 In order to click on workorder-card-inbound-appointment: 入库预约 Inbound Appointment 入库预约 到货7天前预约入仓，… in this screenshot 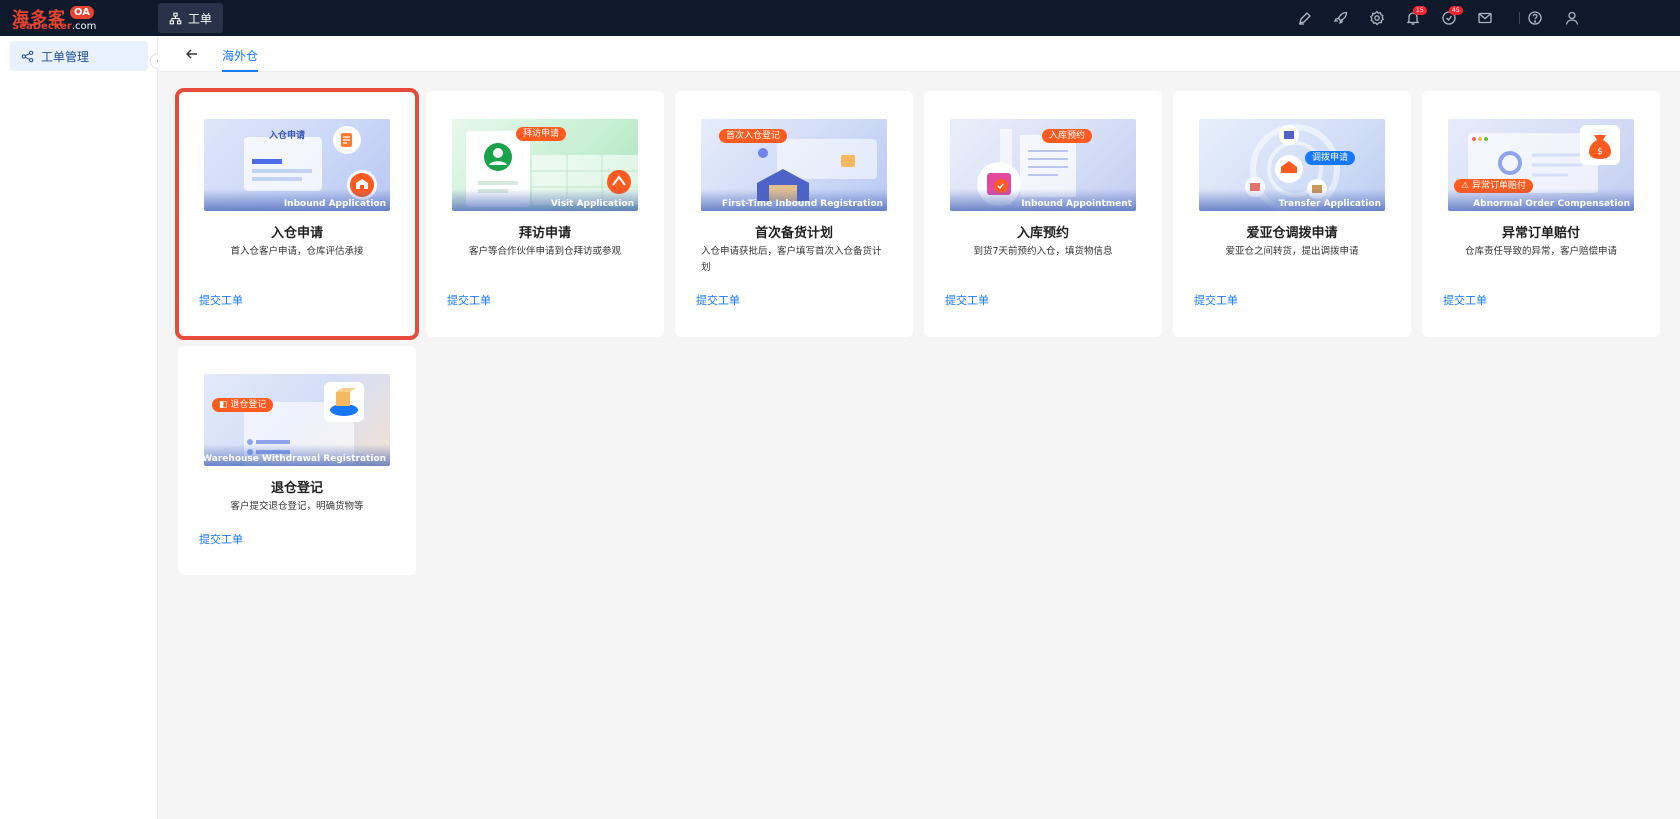, I will do `click(1043, 214)`.